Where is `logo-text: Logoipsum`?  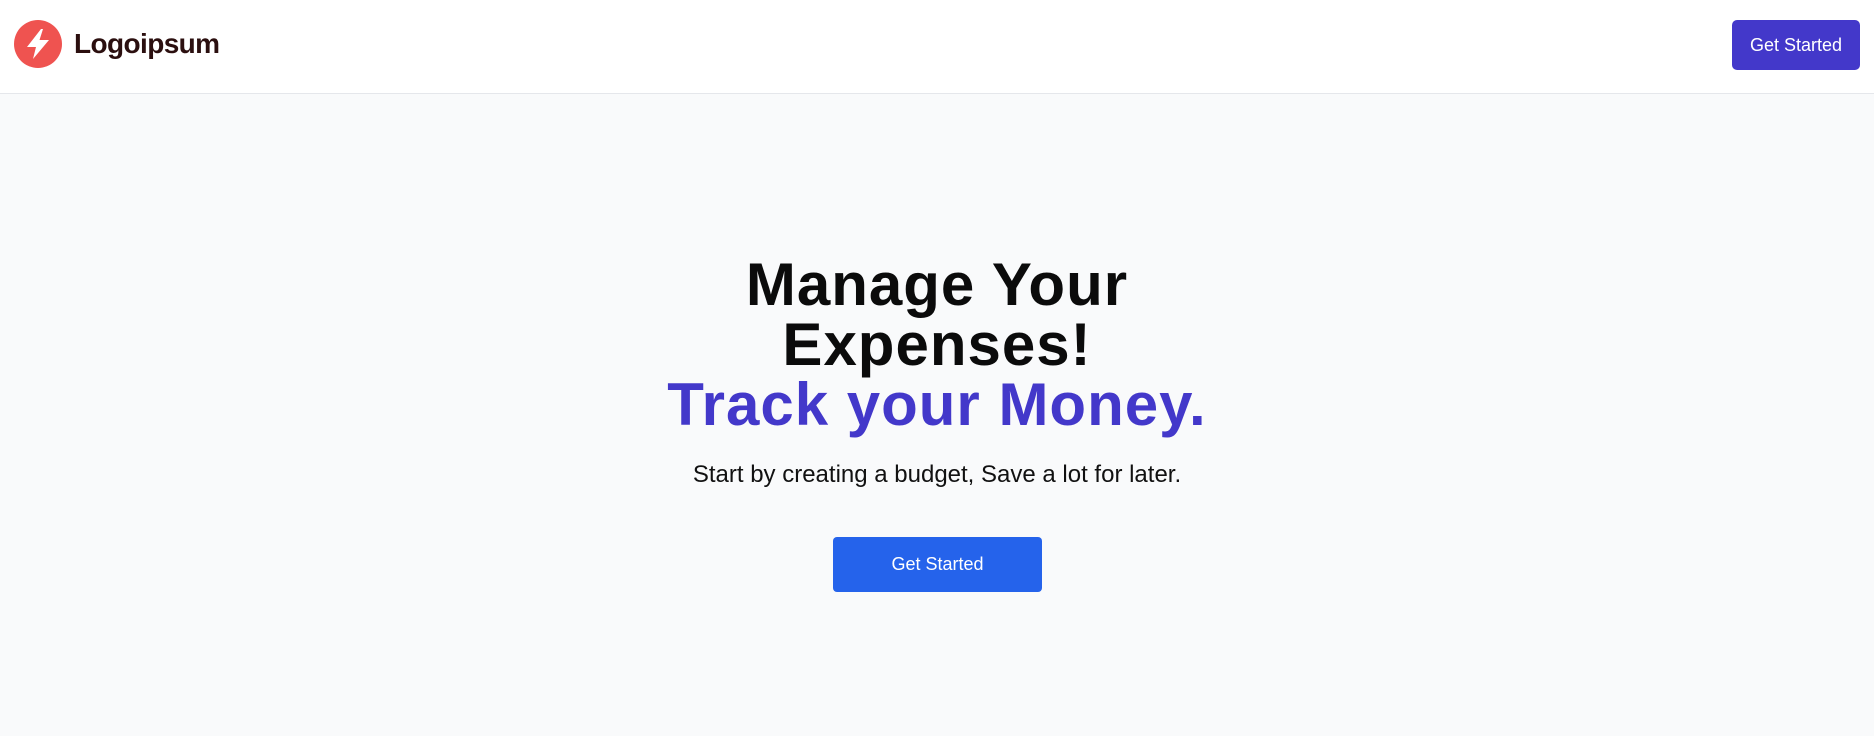
logo-text: Logoipsum is located at coordinates (147, 43).